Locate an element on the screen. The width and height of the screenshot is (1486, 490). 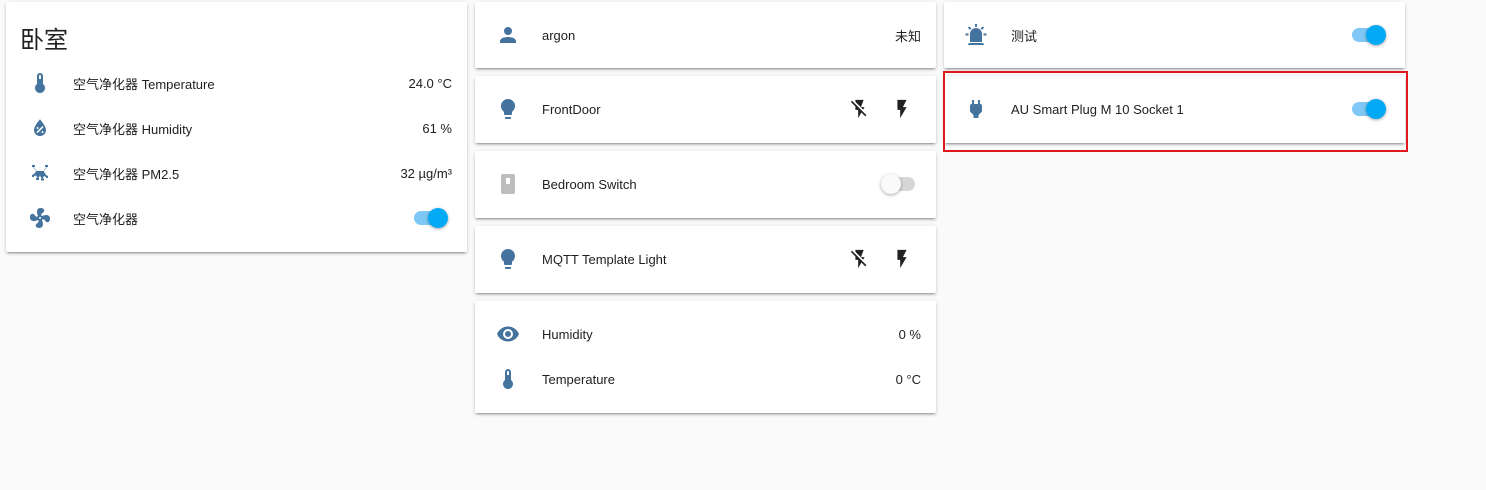
entity-value: 未知 is located at coordinates (907, 36).